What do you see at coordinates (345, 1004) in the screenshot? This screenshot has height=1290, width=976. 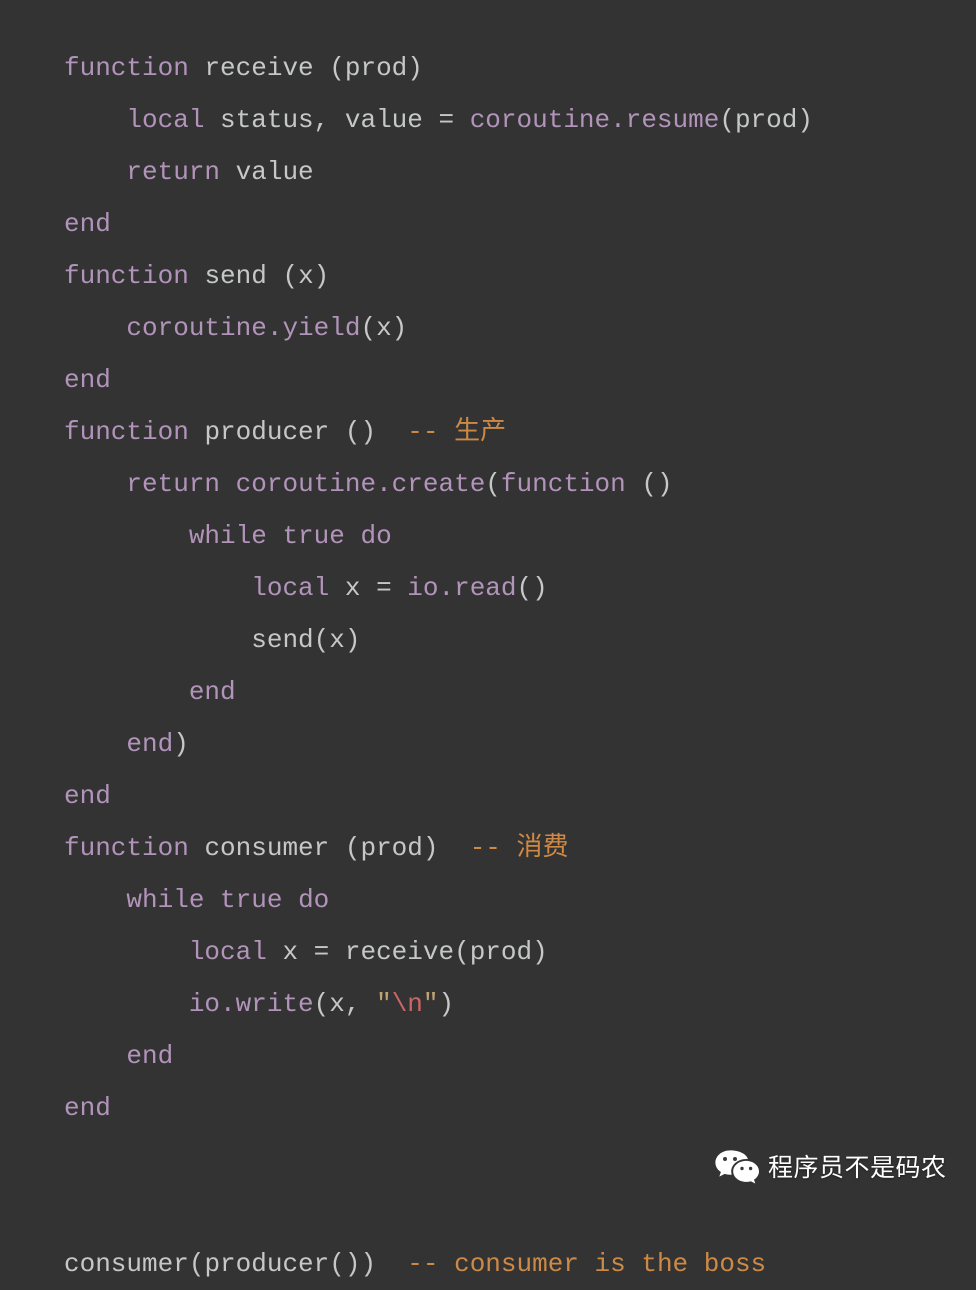 I see `code-token: (x,` at bounding box center [345, 1004].